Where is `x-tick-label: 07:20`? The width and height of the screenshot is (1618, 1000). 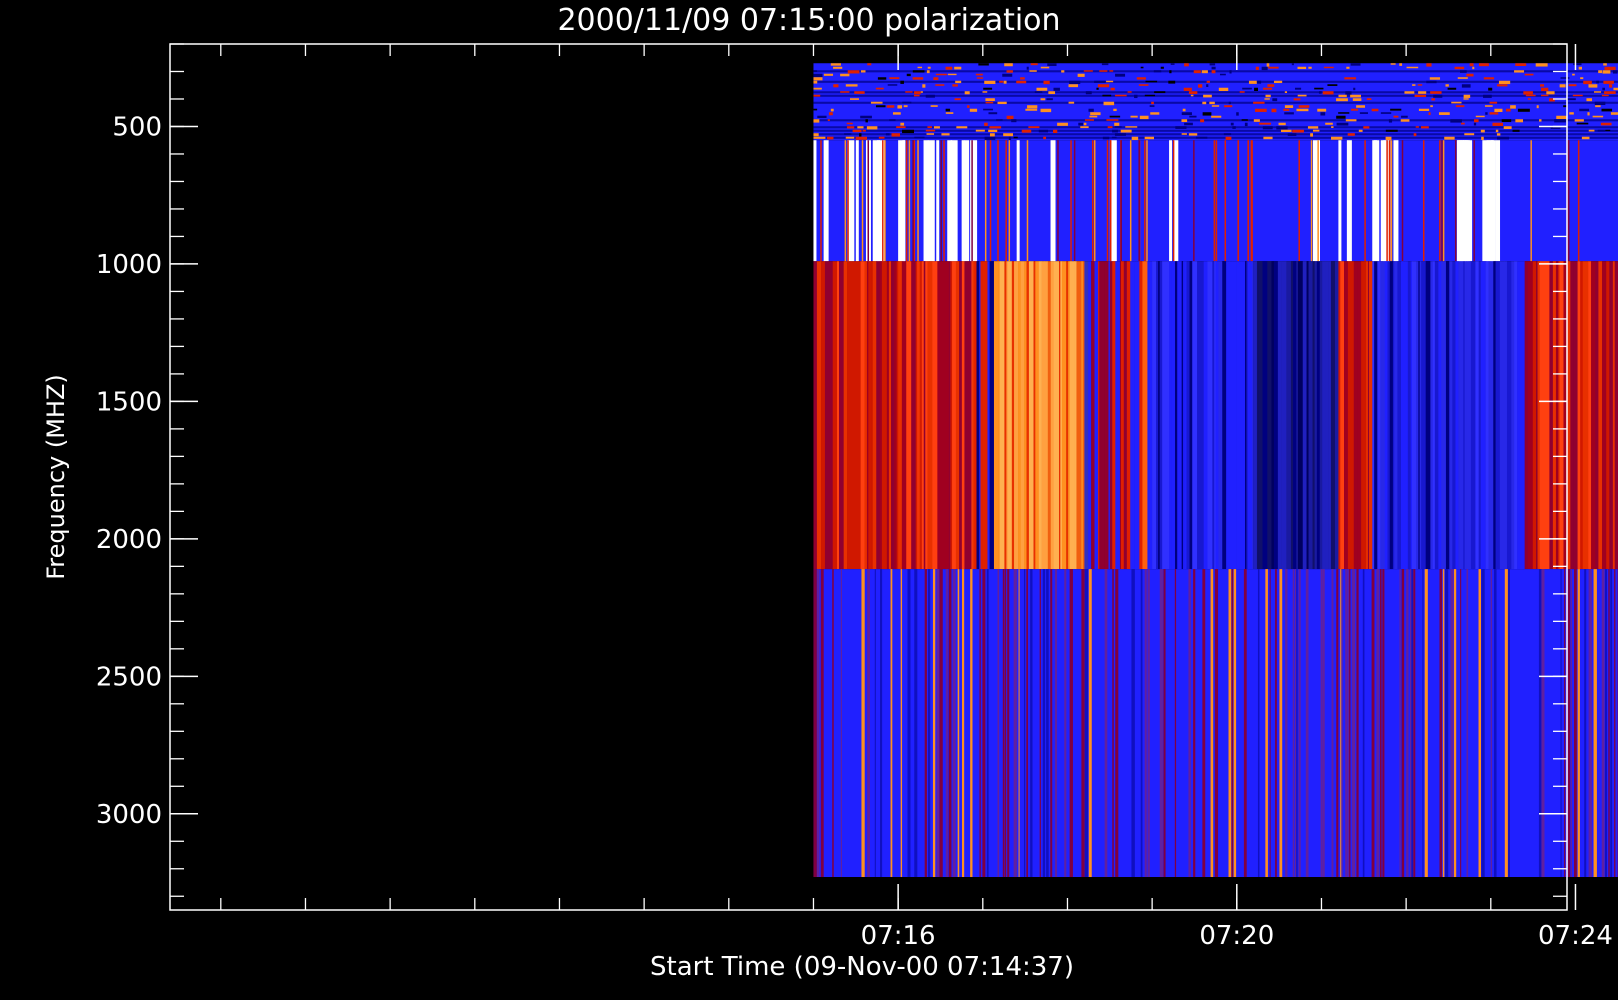
x-tick-label: 07:20 is located at coordinates (1236, 936).